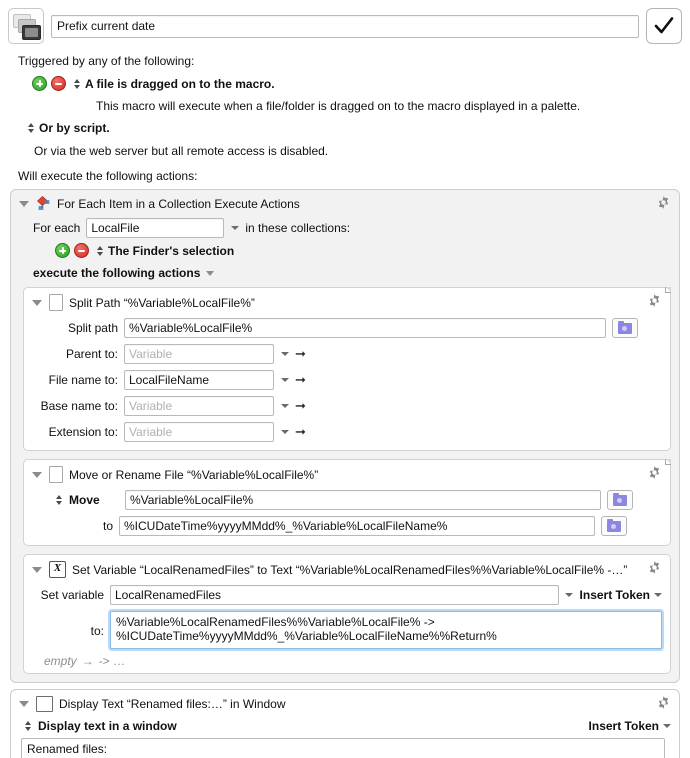  I want to click on execute-actions-label: execute the following actions, so click(117, 273).